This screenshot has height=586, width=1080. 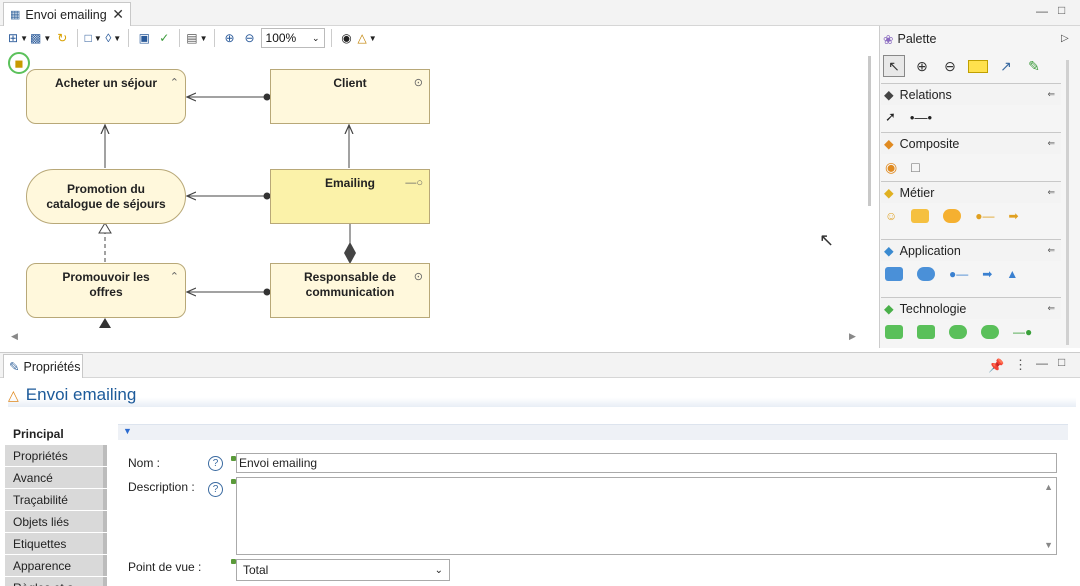 I want to click on collapse-palette-icon: ▷, so click(x=1065, y=38).